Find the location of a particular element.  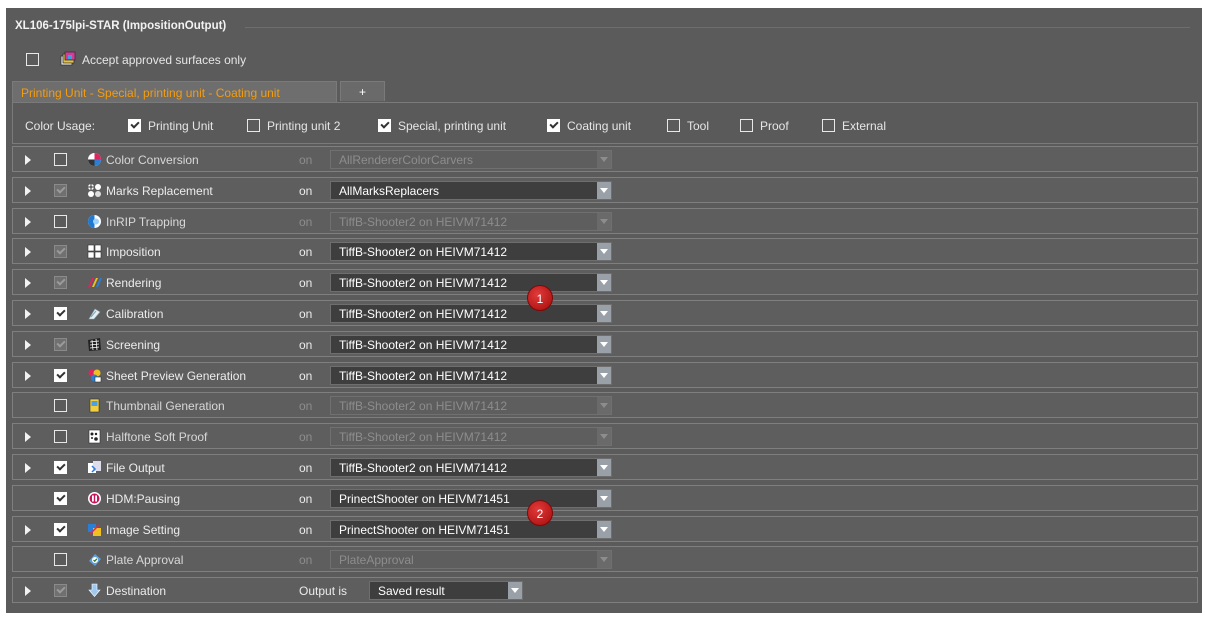

sheet-preview-icon is located at coordinates (95, 376).